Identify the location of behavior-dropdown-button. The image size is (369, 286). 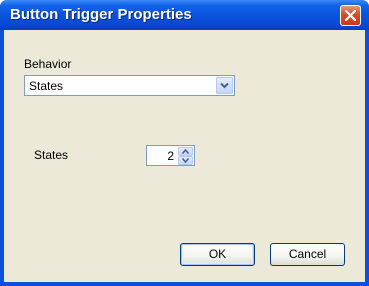
(224, 85).